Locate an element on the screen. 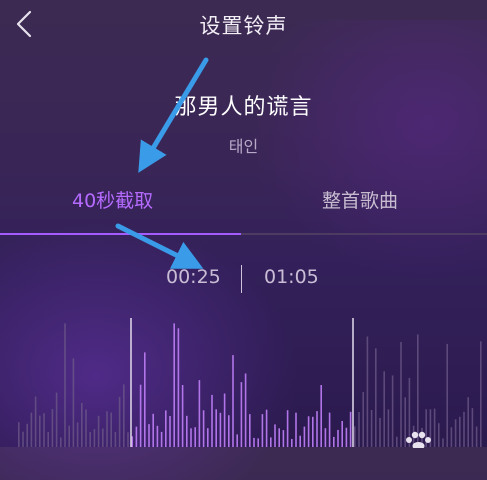 This screenshot has height=480, width=487. song-title: 那男人的谎言 is located at coordinates (243, 107).